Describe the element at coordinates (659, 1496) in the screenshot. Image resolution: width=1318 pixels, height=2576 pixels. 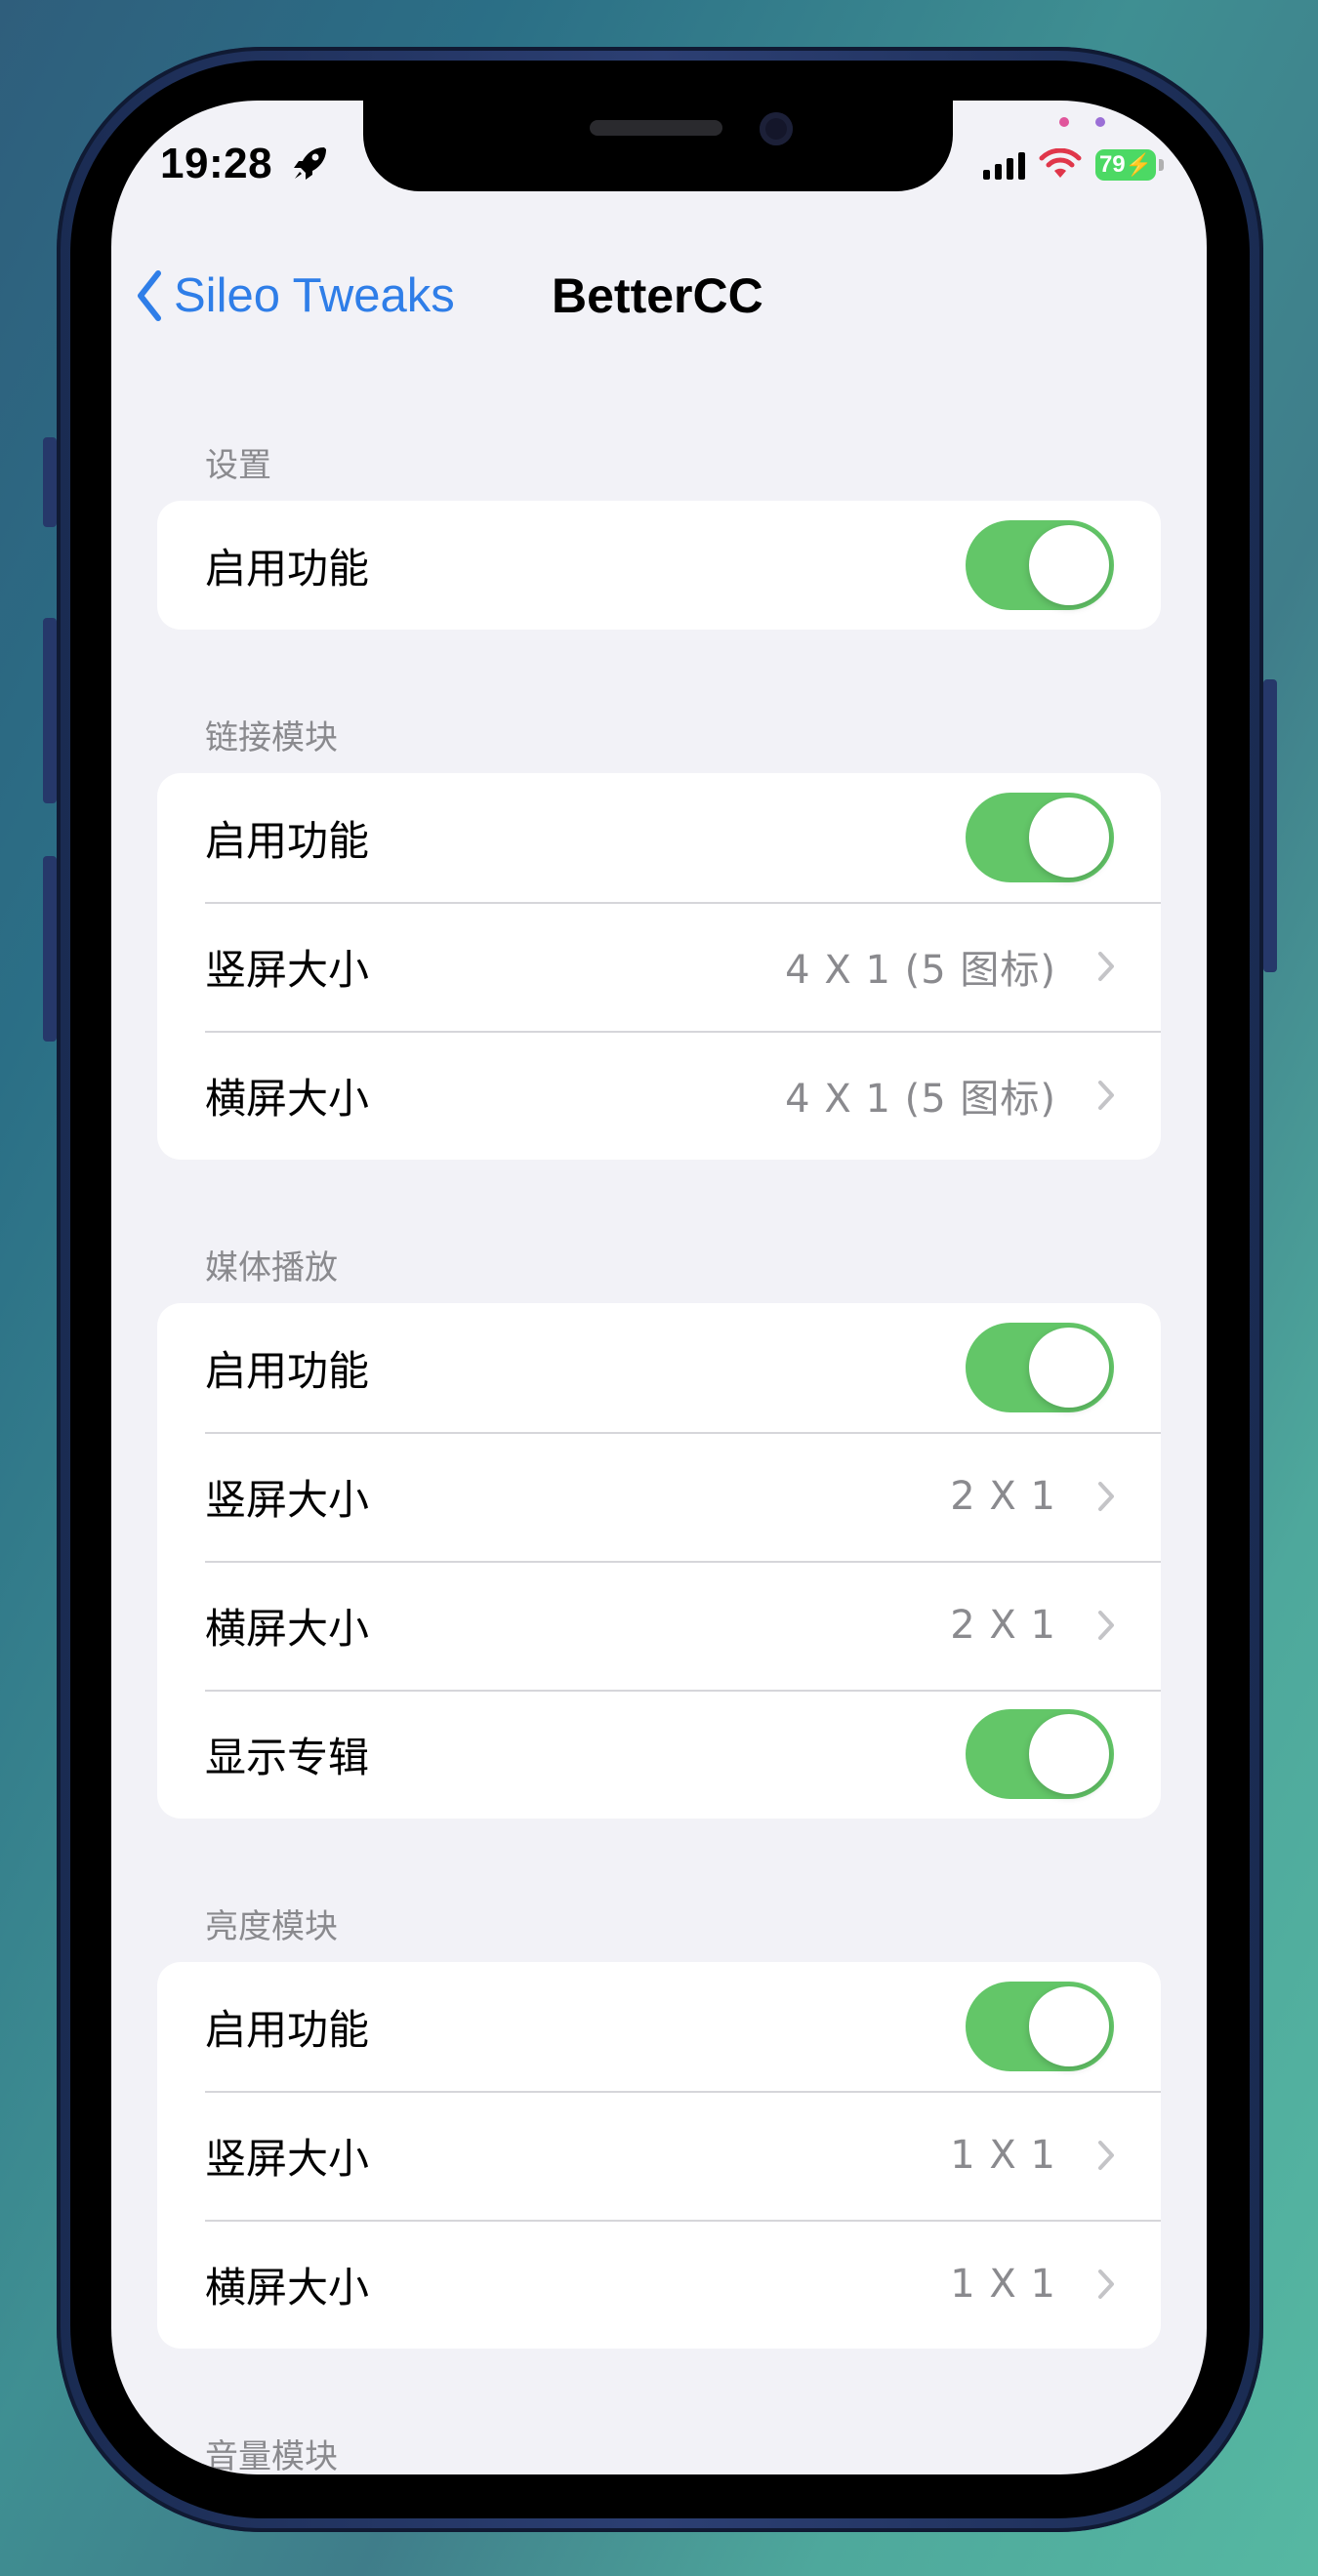
I see `list-item-portrait-size: 竖屏大小 2 X 1` at that location.